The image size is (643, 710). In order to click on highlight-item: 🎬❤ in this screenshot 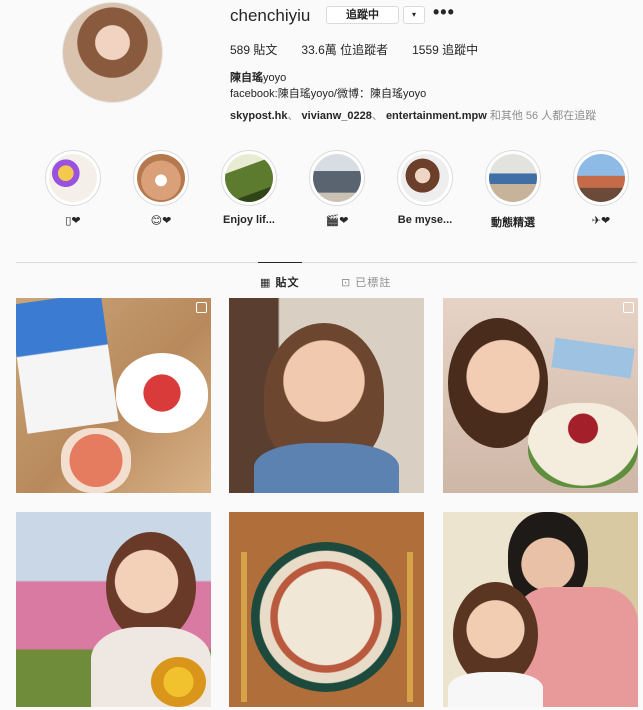, I will do `click(337, 188)`.